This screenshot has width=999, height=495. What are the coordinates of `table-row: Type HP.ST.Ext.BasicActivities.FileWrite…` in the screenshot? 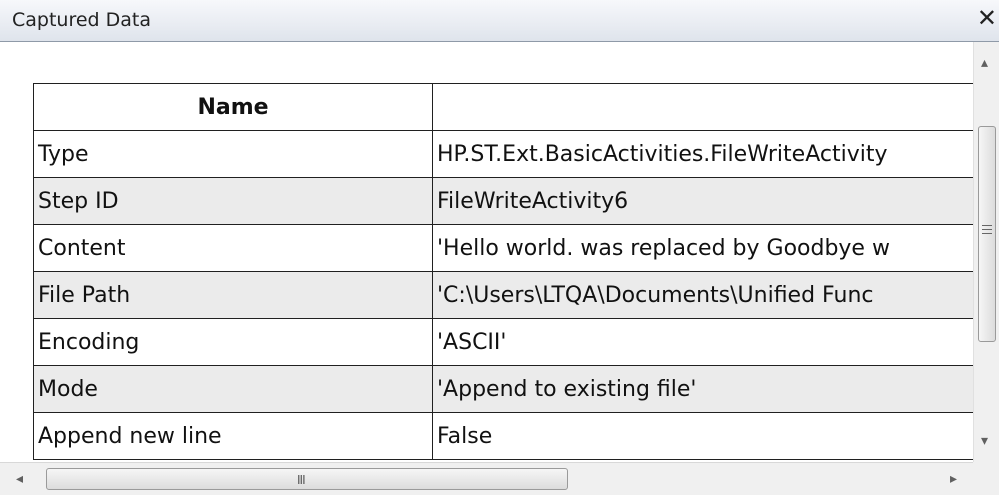 It's located at (503, 154).